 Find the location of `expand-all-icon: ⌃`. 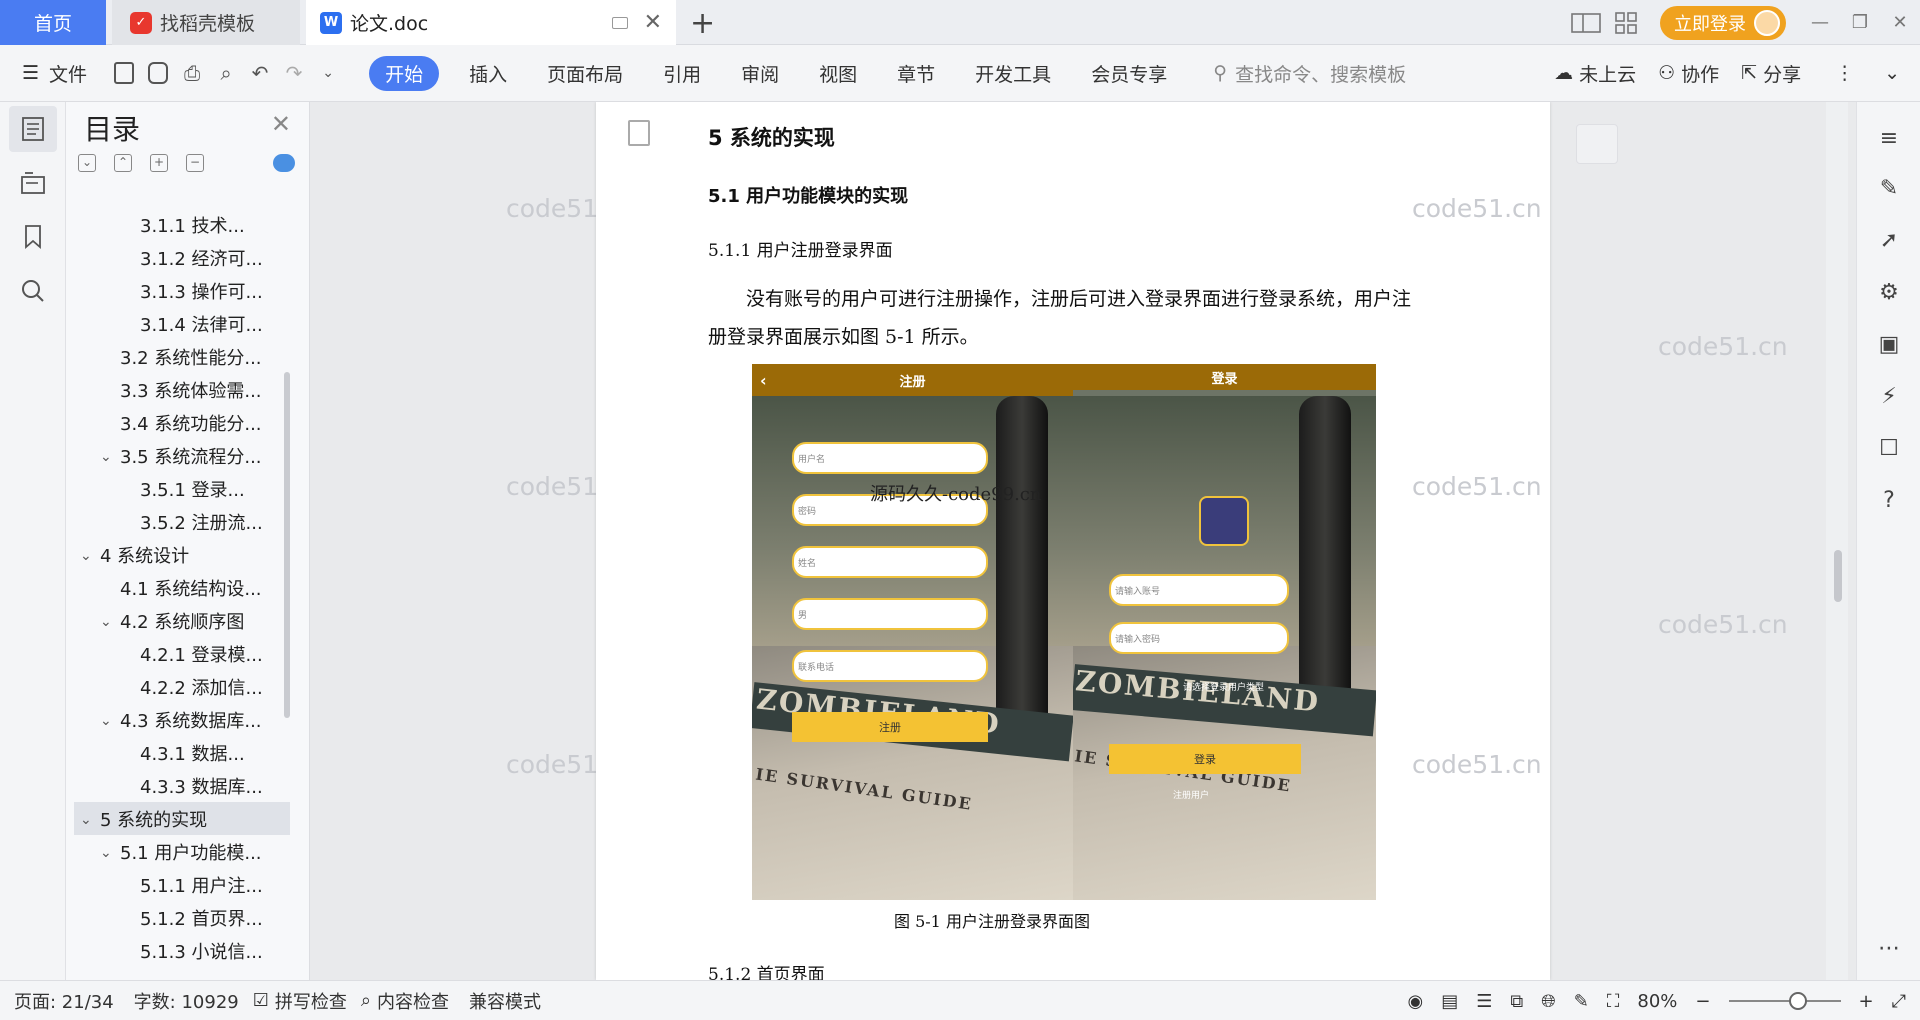

expand-all-icon: ⌃ is located at coordinates (123, 163).